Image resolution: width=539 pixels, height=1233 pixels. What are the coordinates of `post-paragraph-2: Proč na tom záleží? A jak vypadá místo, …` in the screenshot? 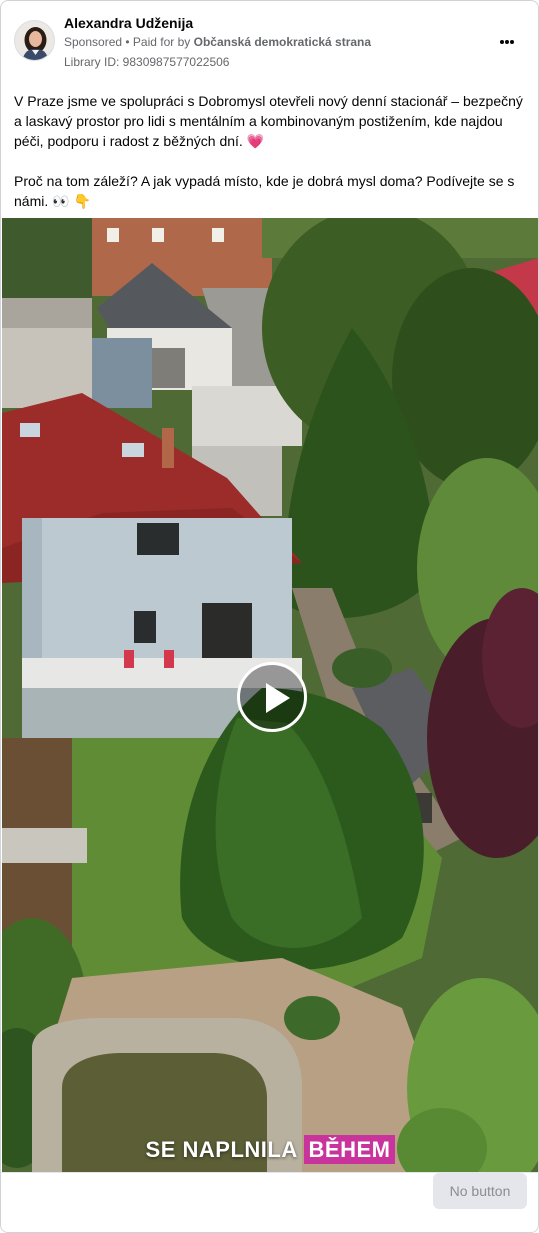 It's located at (264, 191).